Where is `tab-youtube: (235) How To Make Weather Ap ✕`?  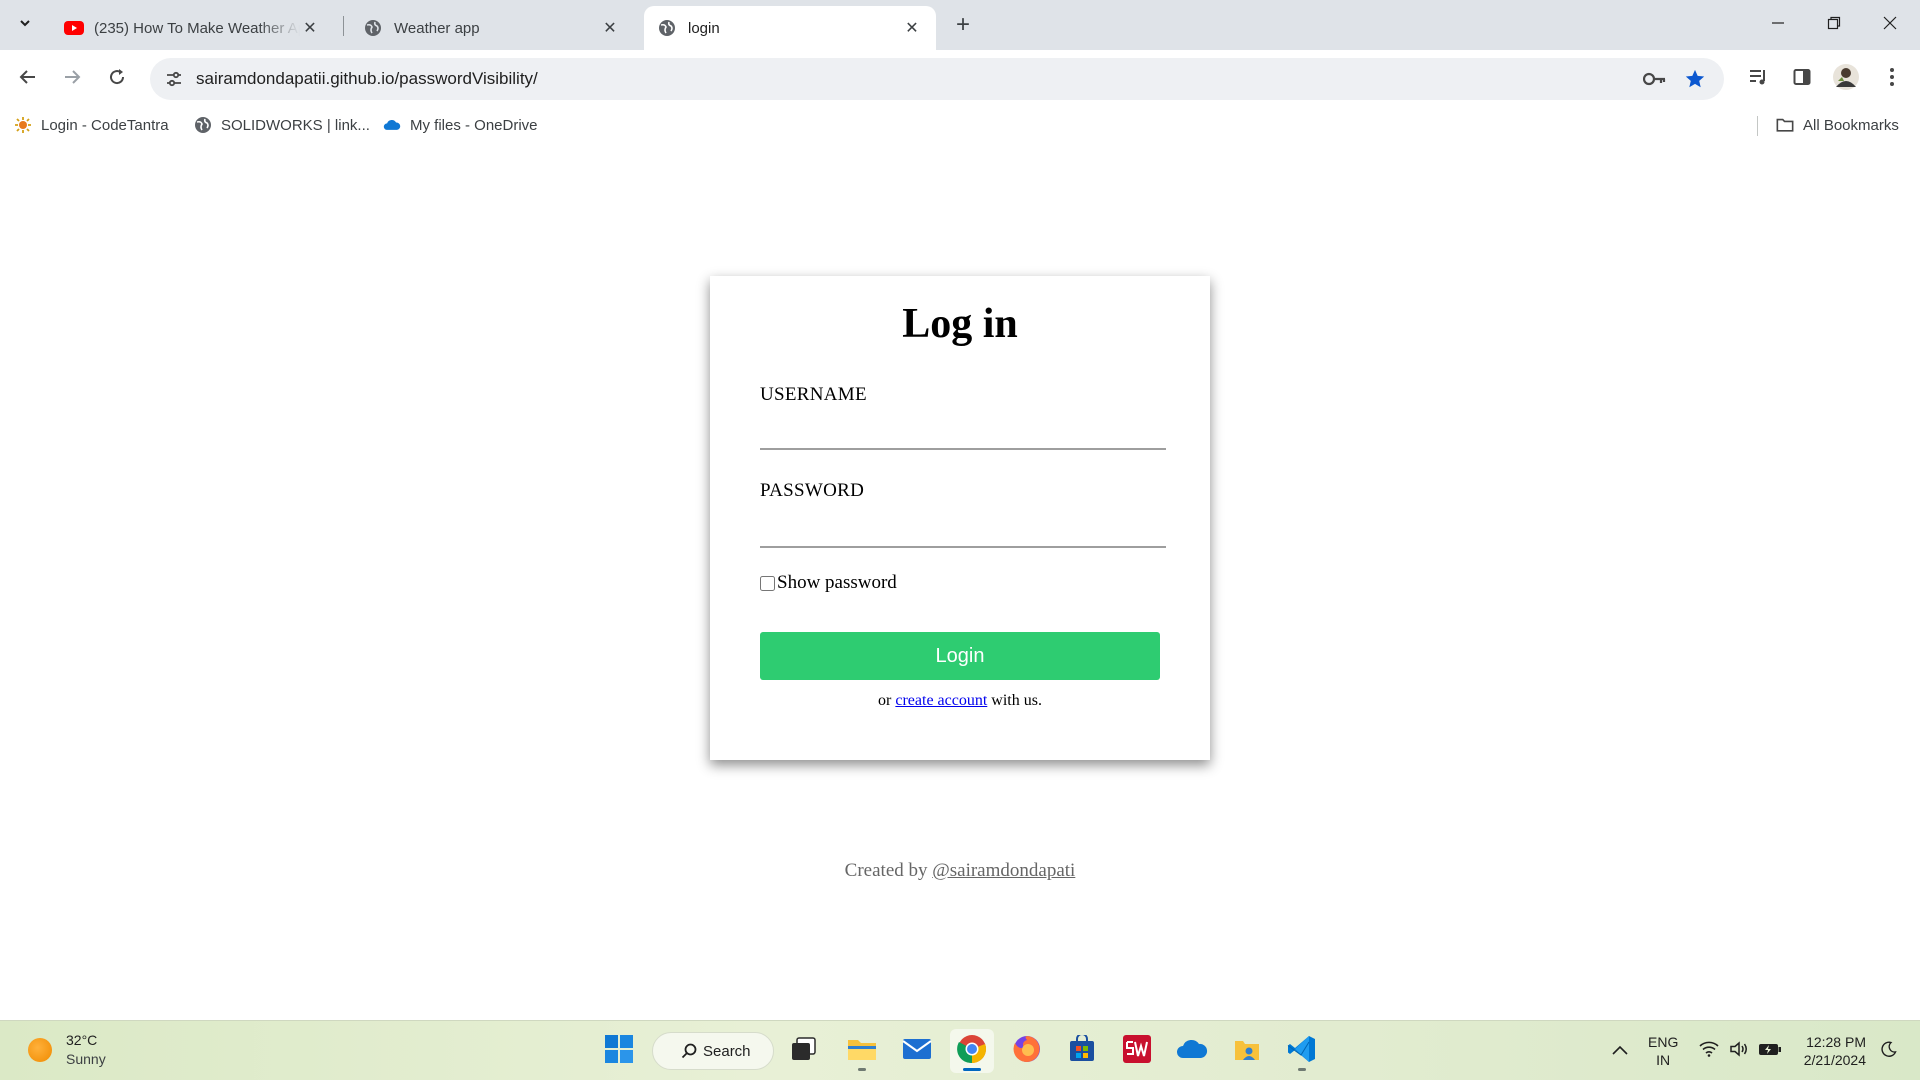 tab-youtube: (235) How To Make Weather Ap ✕ is located at coordinates (192, 28).